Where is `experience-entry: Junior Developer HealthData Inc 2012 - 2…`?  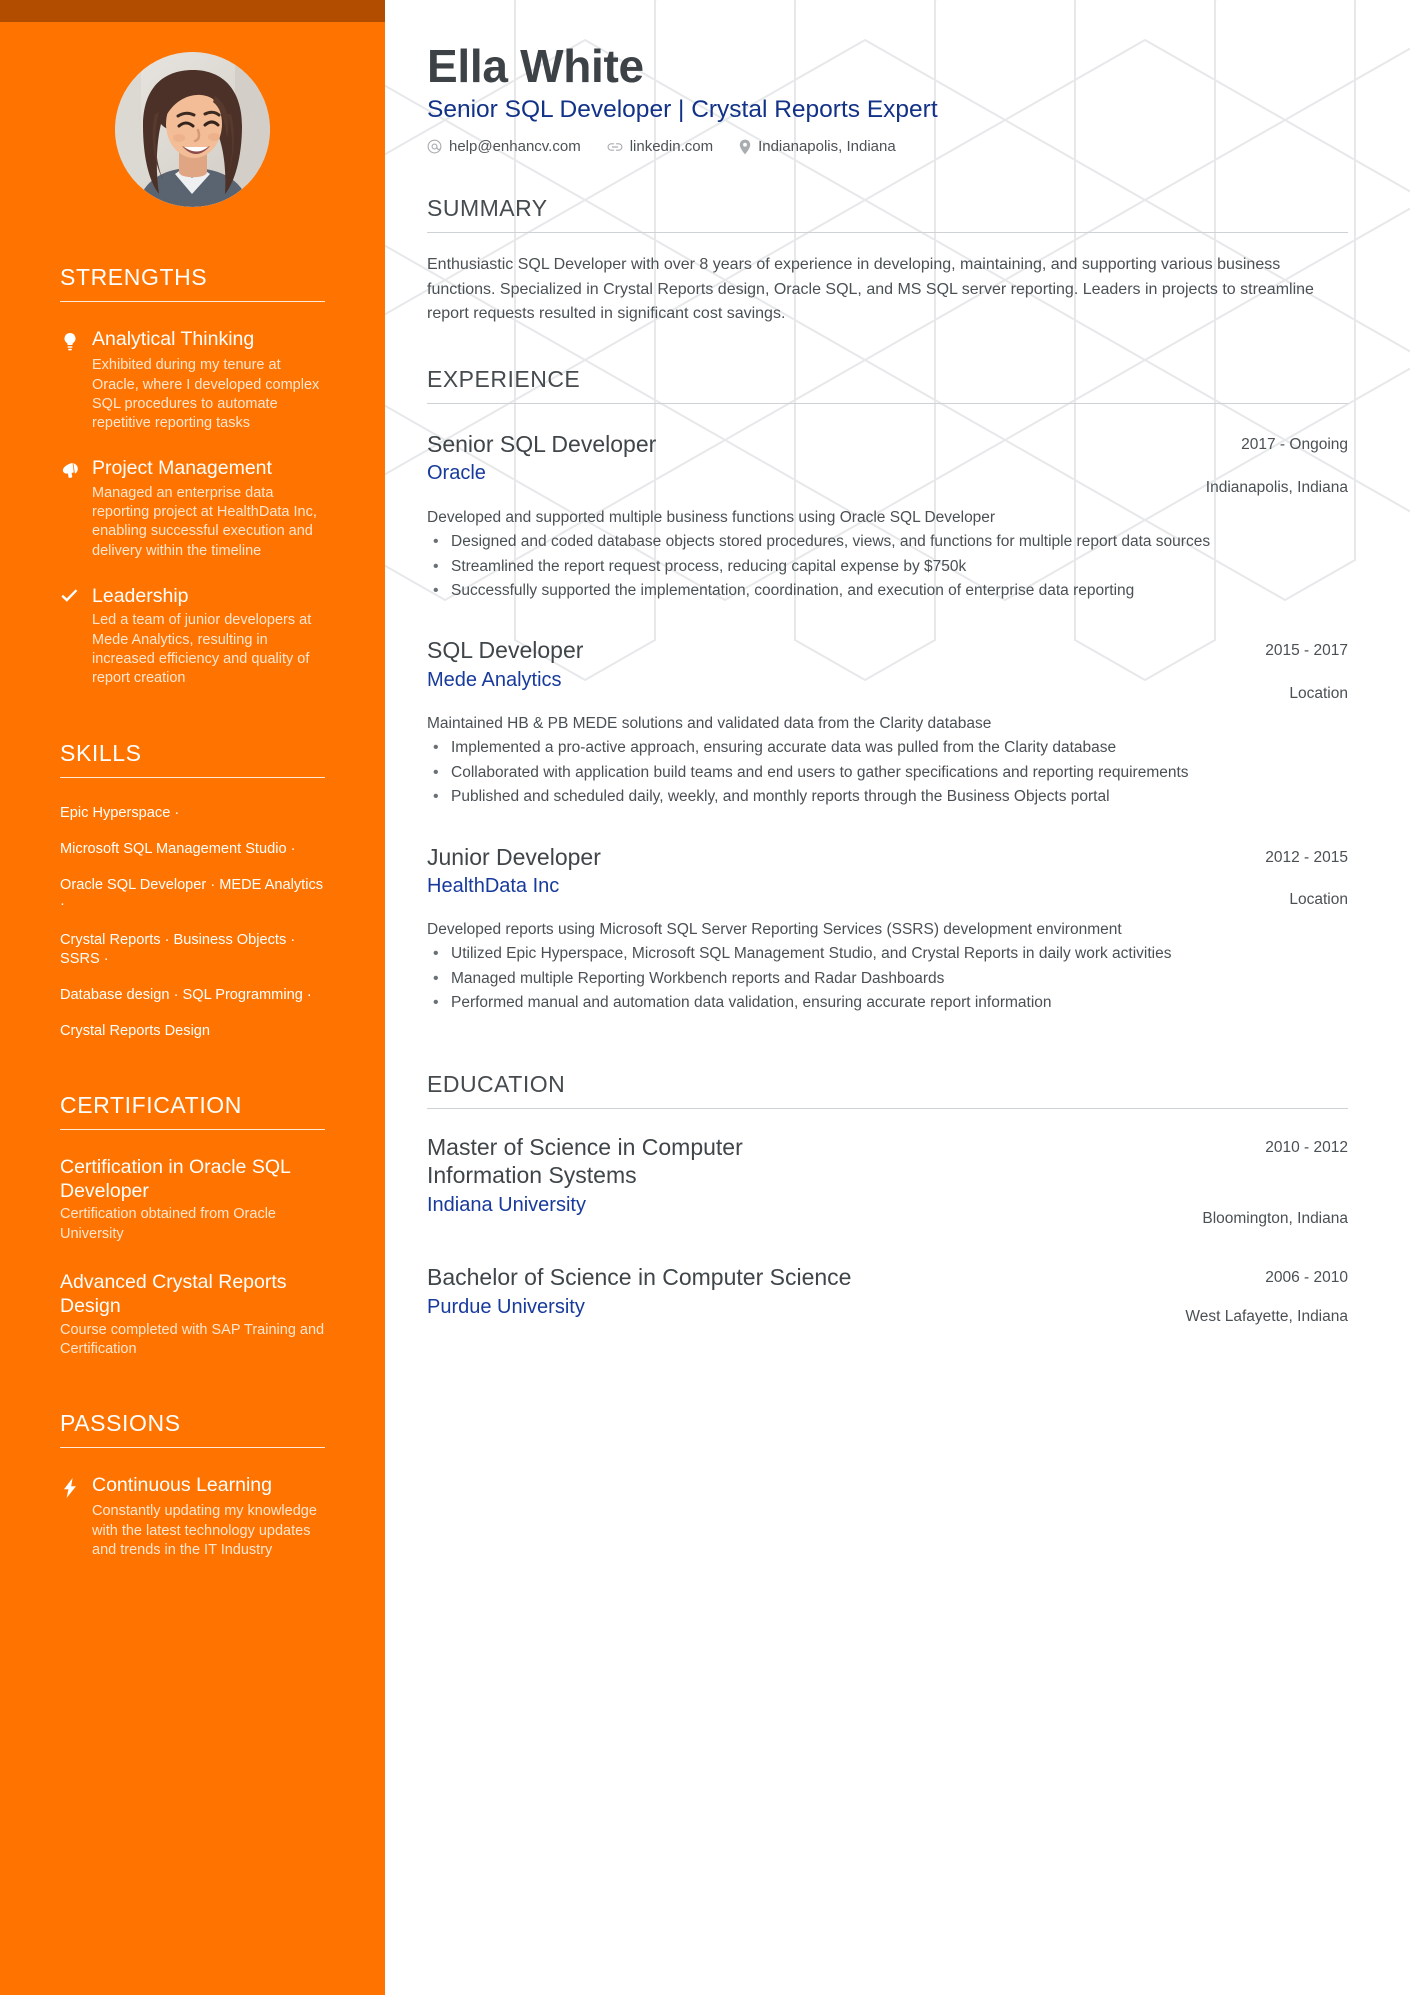 experience-entry: Junior Developer HealthData Inc 2012 - 2… is located at coordinates (887, 929).